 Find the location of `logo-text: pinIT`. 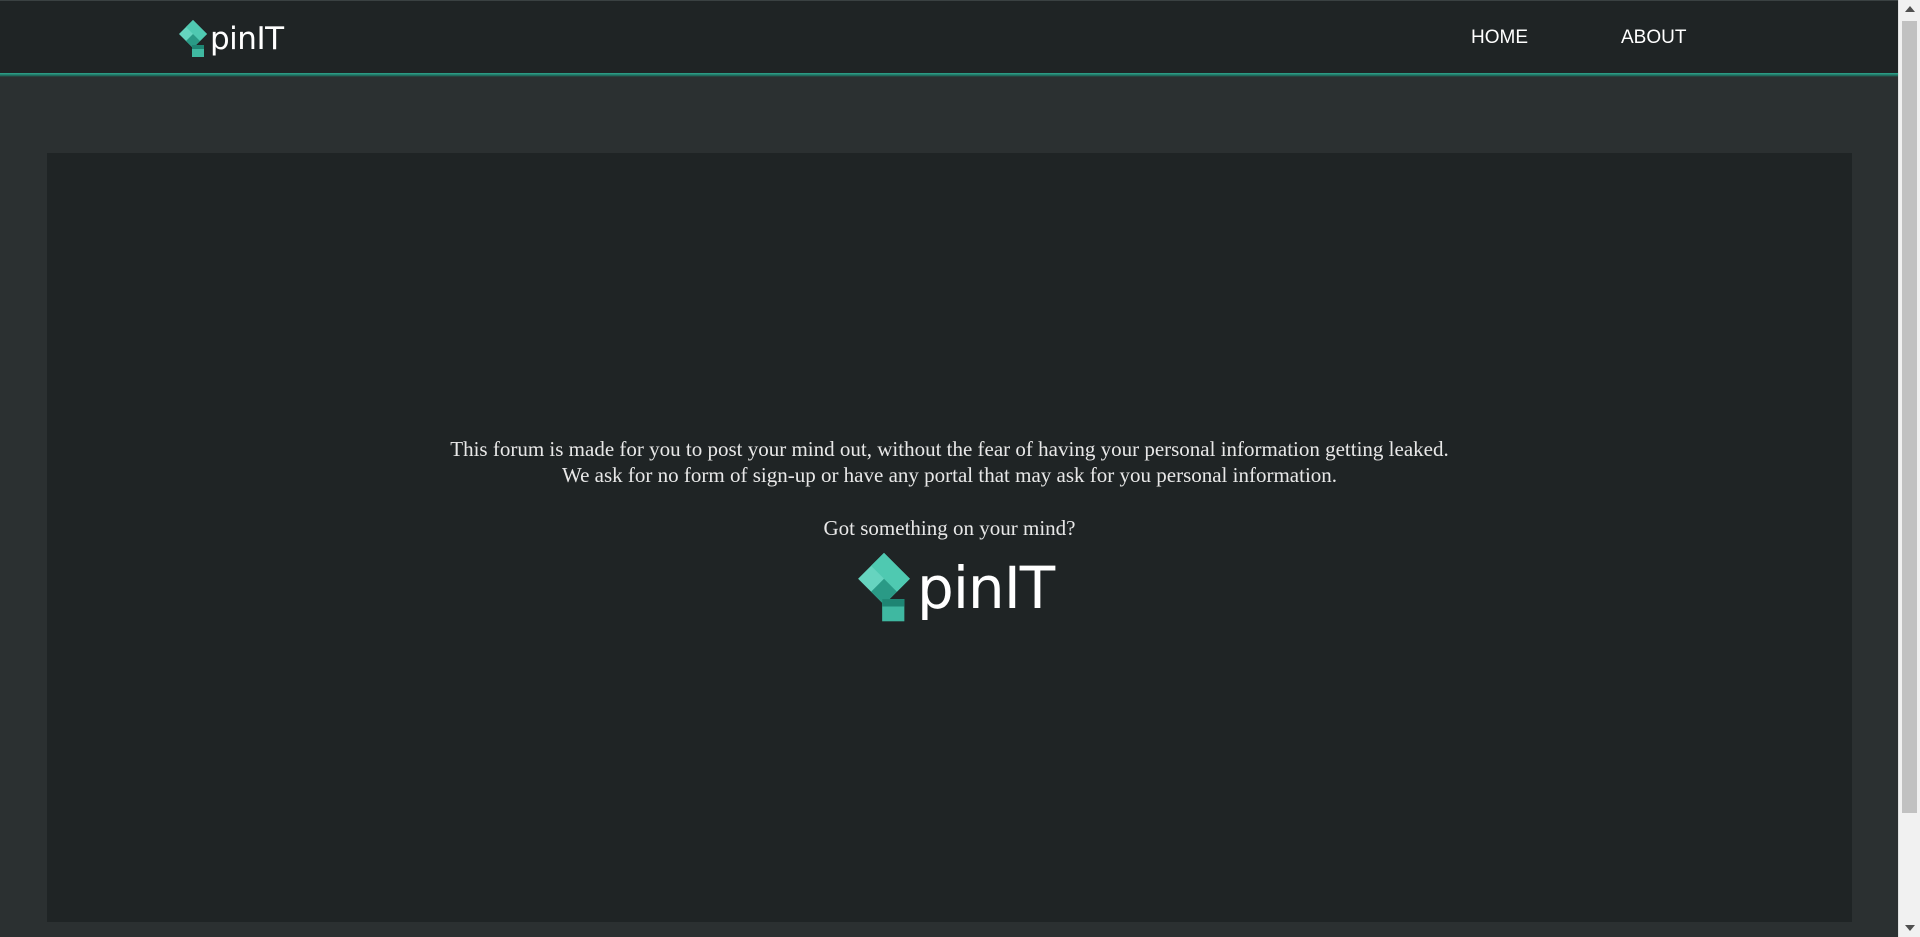

logo-text: pinIT is located at coordinates (986, 588).